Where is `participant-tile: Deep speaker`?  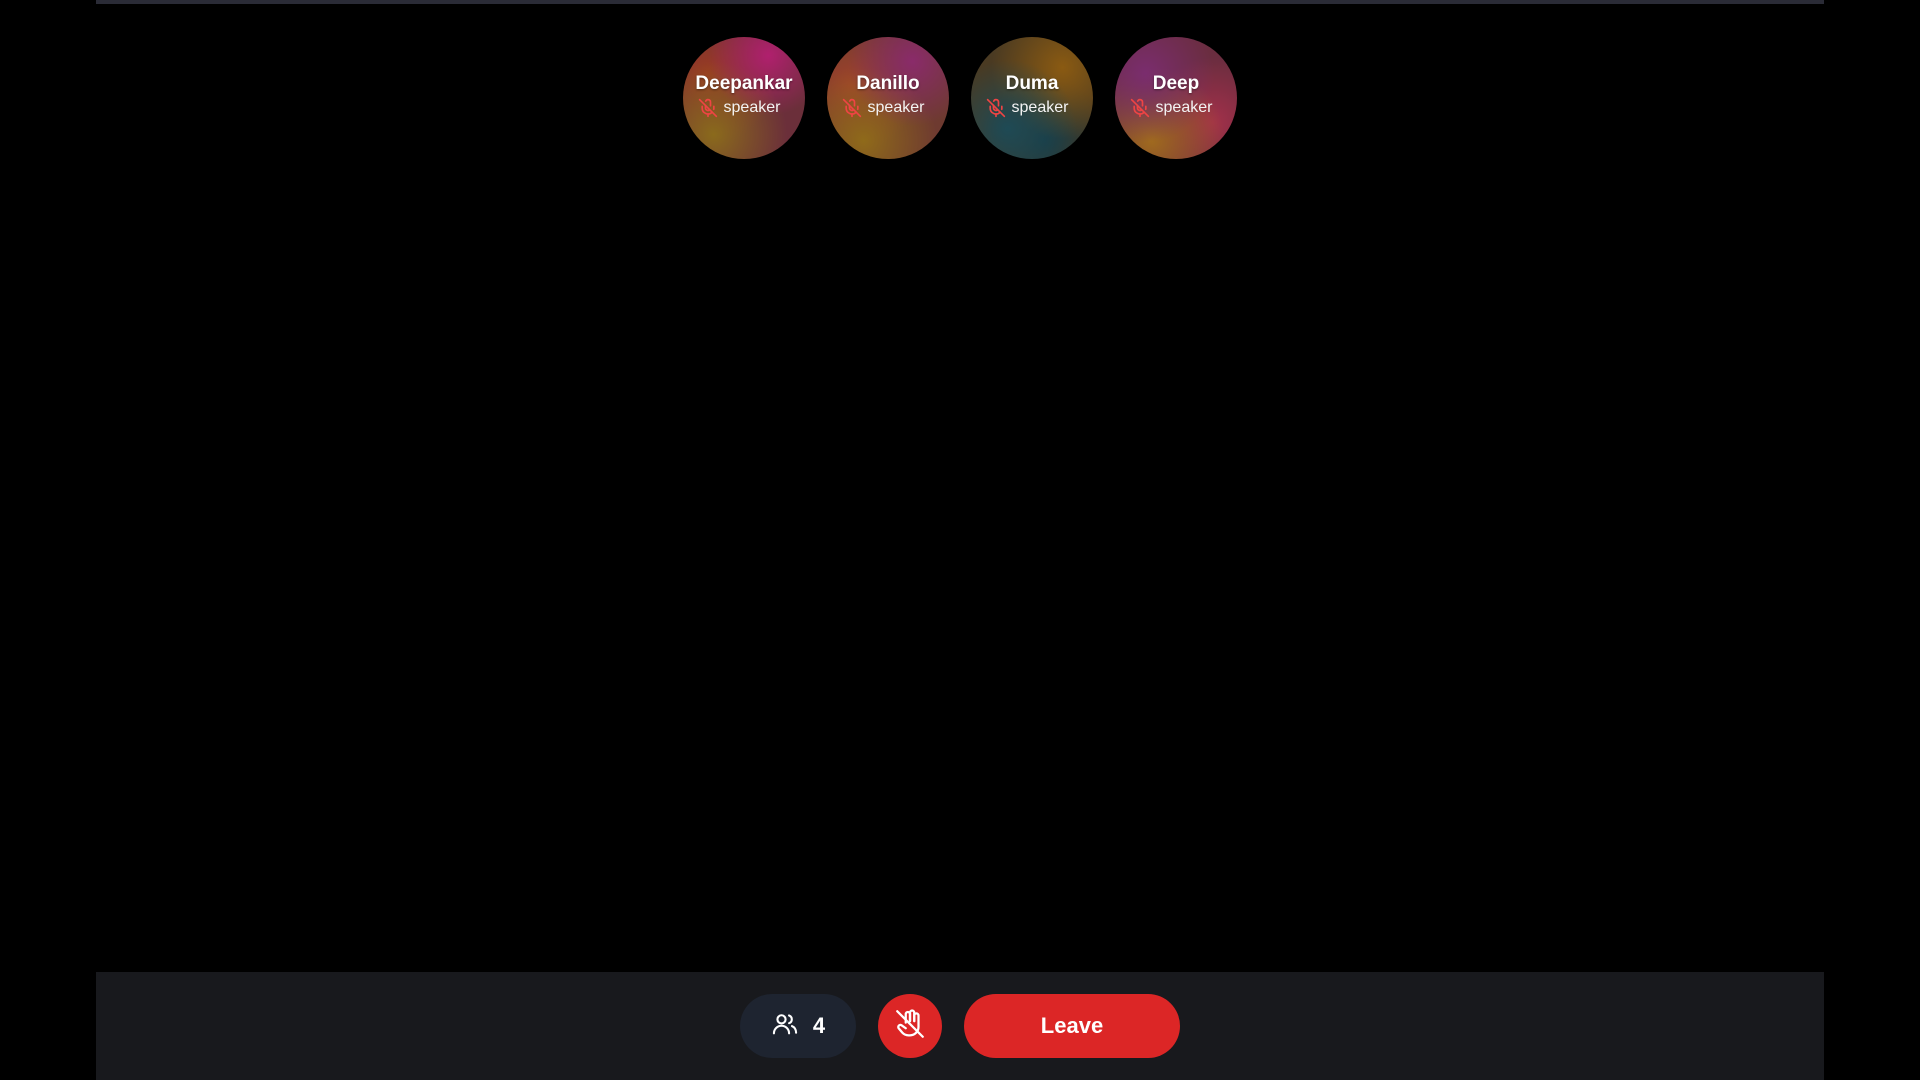 participant-tile: Deep speaker is located at coordinates (1176, 98).